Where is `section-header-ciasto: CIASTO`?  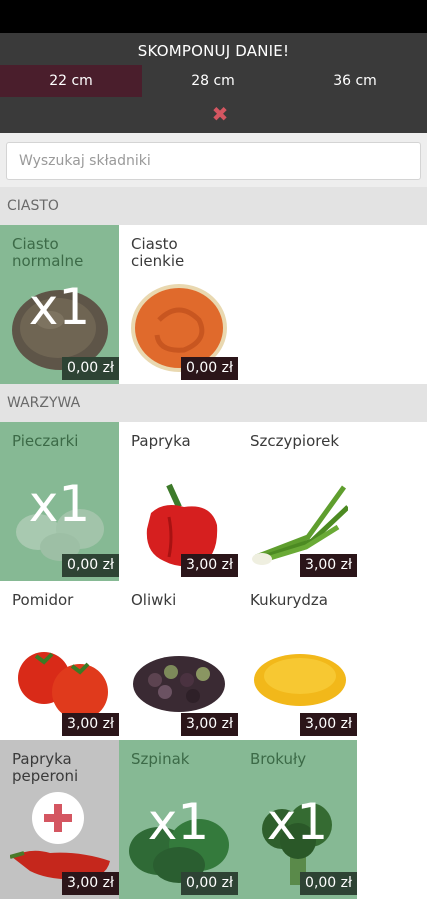
section-header-ciasto: CIASTO is located at coordinates (213, 206).